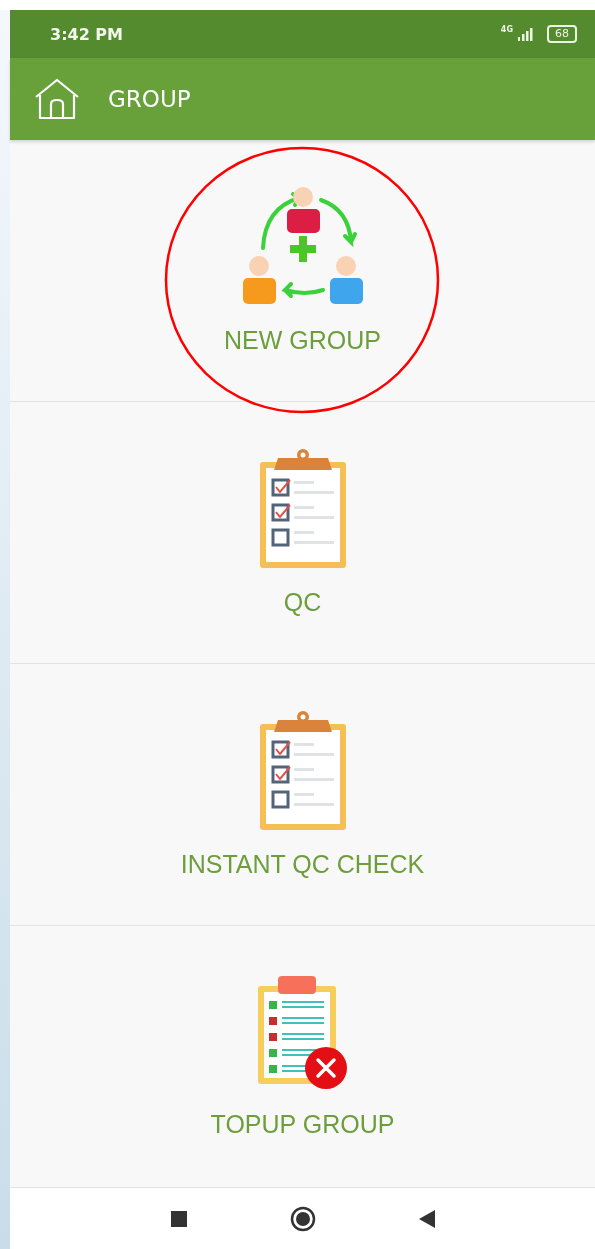 The height and width of the screenshot is (1249, 595). What do you see at coordinates (149, 99) in the screenshot?
I see `screen-title: GROUP` at bounding box center [149, 99].